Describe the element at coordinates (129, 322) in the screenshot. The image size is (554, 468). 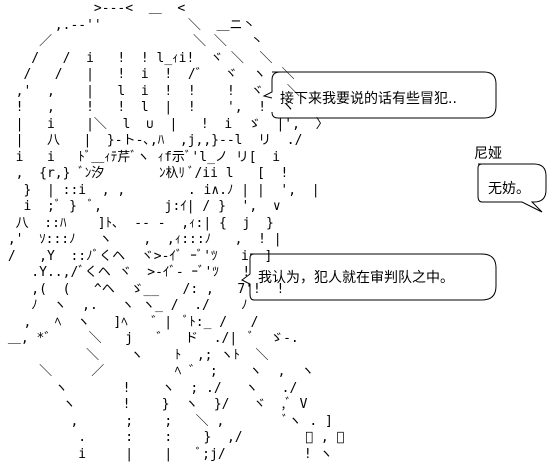
I see `ascii-art-line: , ﾍ ヽ ]ﾍ ゛| ﾞﾄ:_ / /` at that location.